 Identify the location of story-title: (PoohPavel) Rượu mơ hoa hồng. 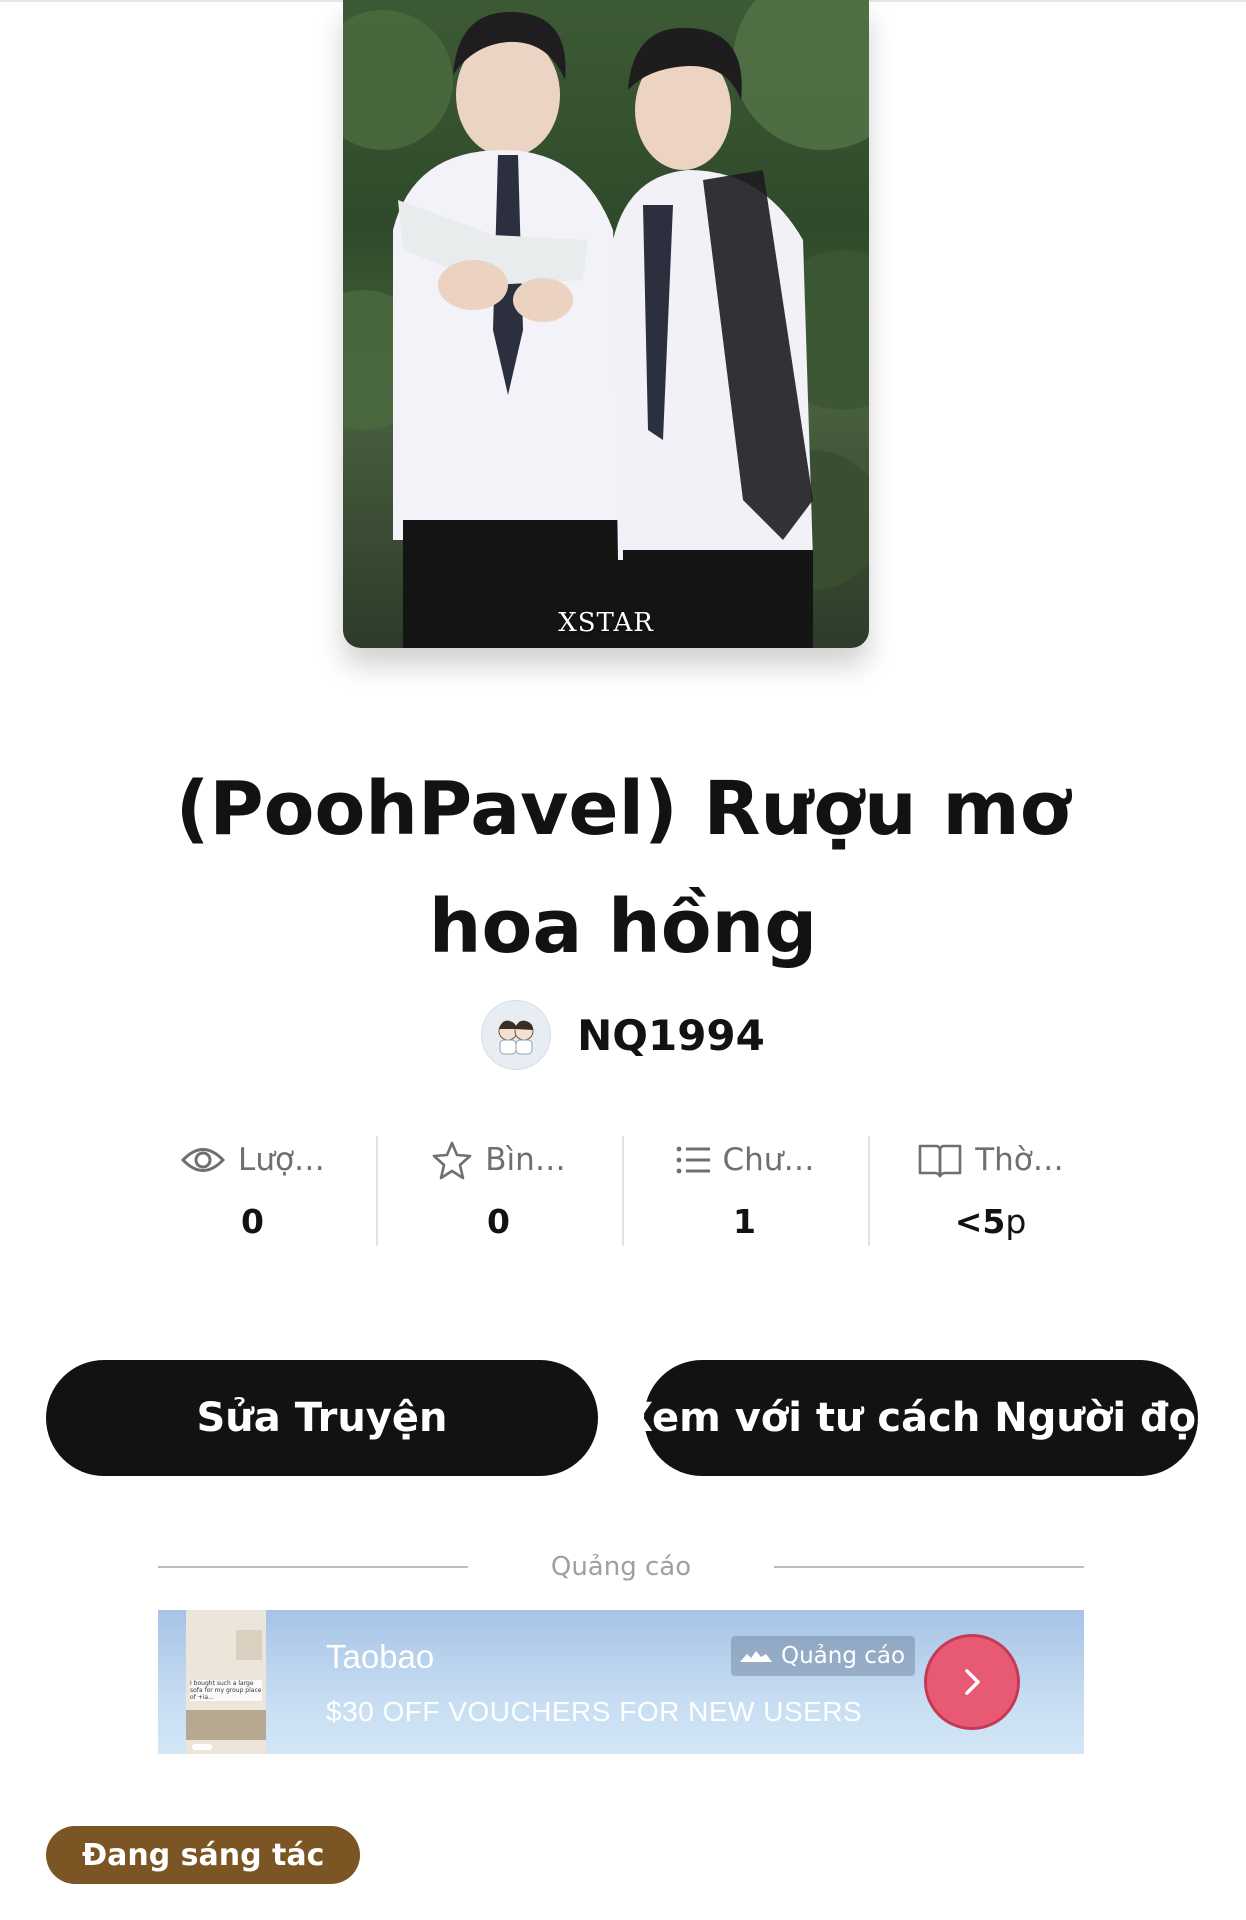
(623, 868).